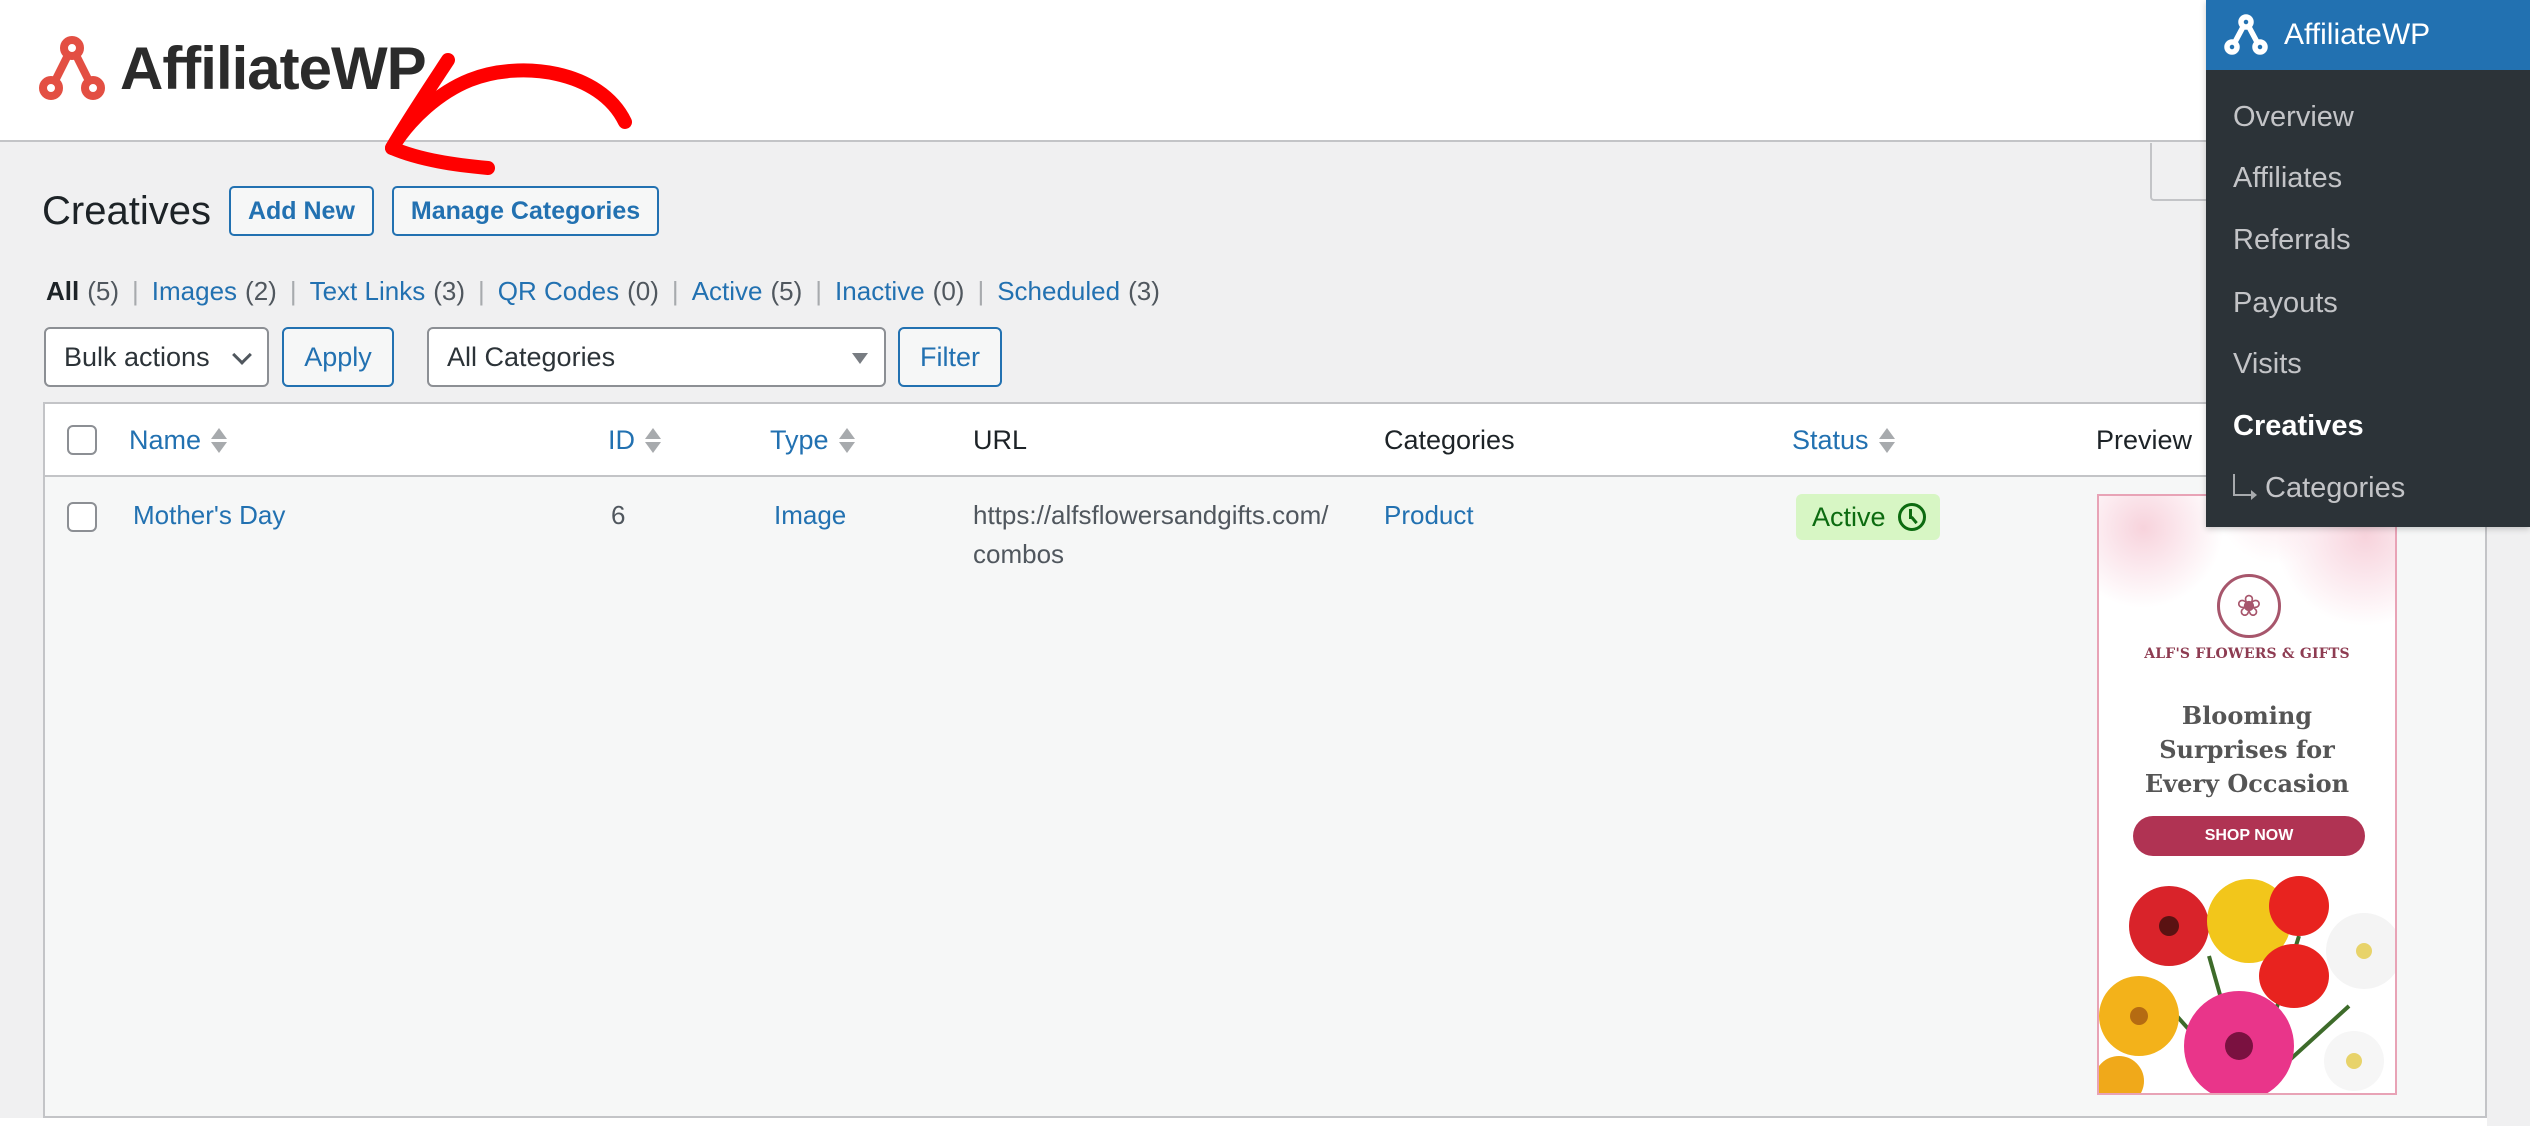 This screenshot has height=1126, width=2530. What do you see at coordinates (165, 440) in the screenshot?
I see `column-label: Name` at bounding box center [165, 440].